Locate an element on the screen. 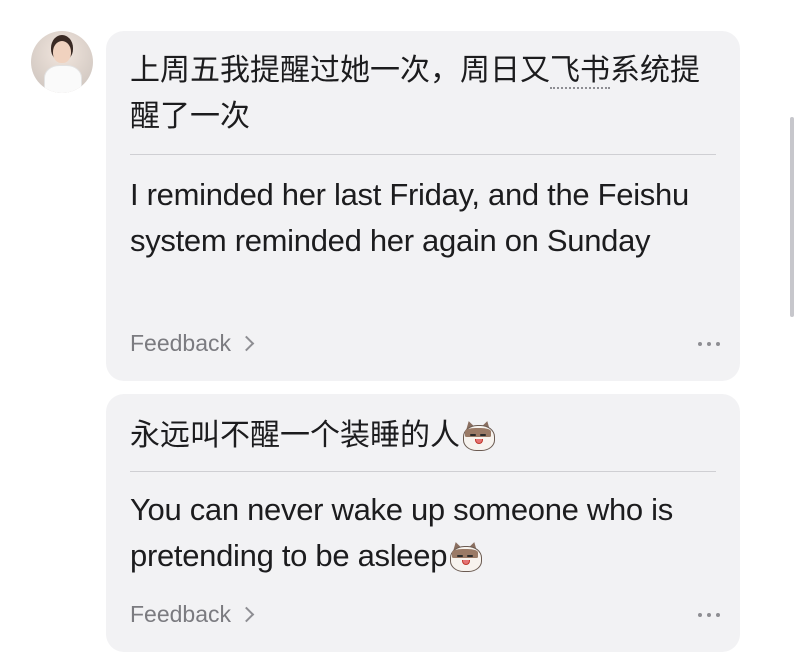  avatar-head is located at coordinates (62, 52).